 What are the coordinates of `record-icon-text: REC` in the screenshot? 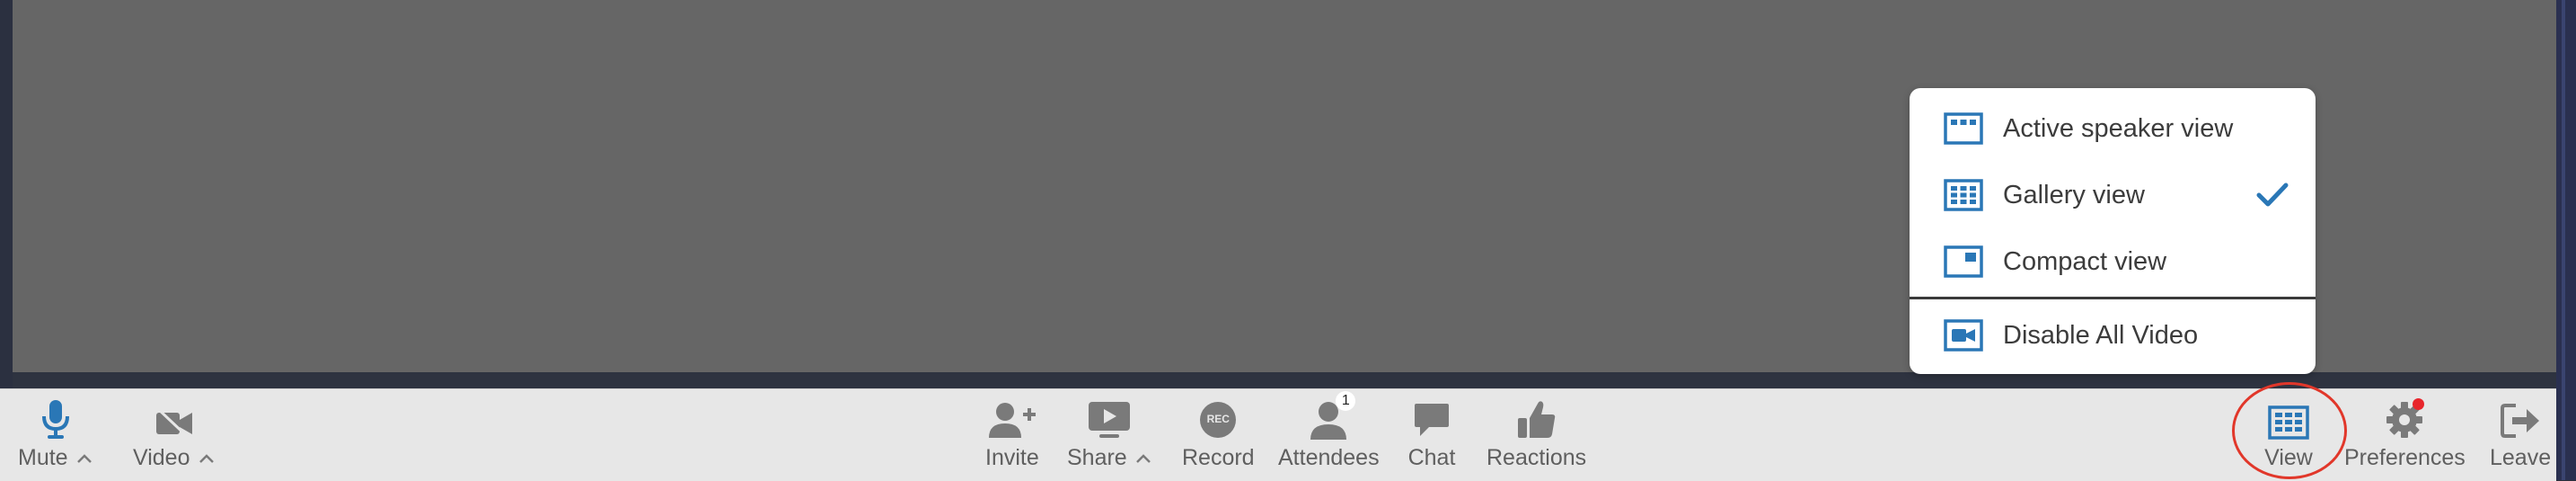 It's located at (1218, 419).